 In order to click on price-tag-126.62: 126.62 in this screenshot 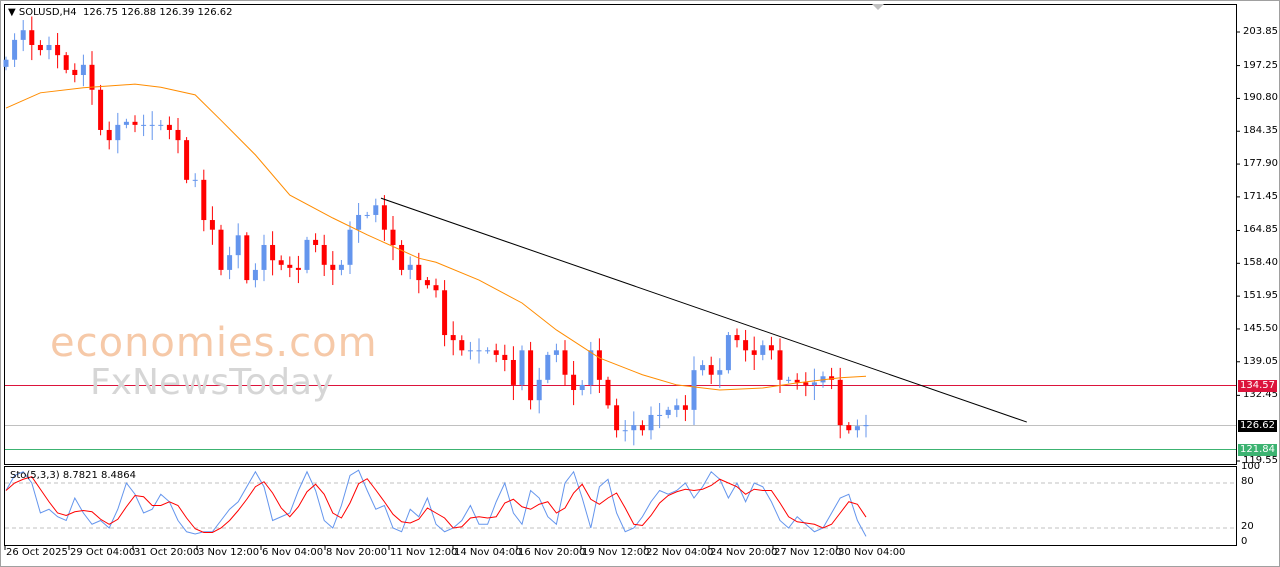, I will do `click(1257, 425)`.